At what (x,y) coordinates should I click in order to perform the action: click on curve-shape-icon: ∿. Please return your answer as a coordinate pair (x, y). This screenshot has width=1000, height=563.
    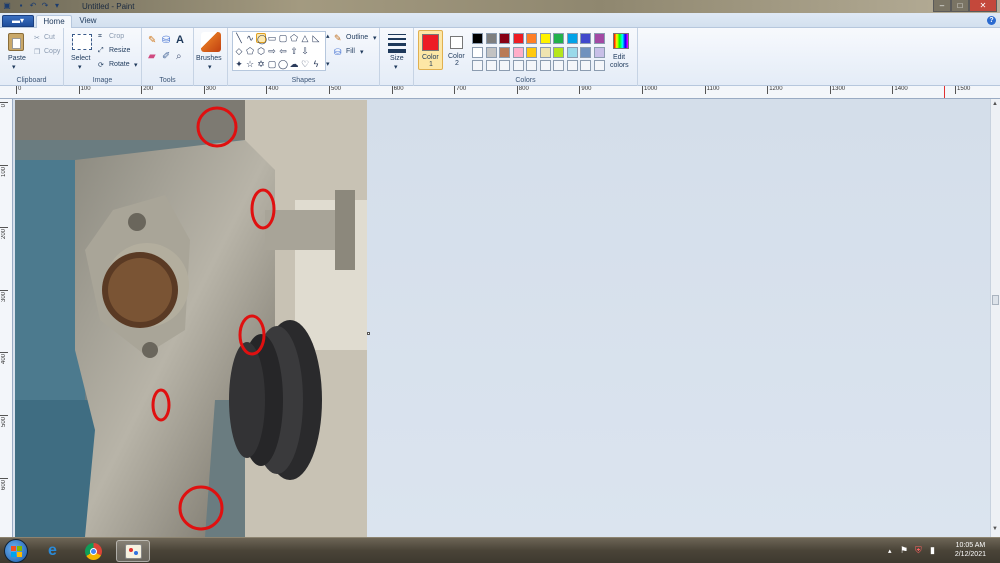
    Looking at the image, I should click on (250, 38).